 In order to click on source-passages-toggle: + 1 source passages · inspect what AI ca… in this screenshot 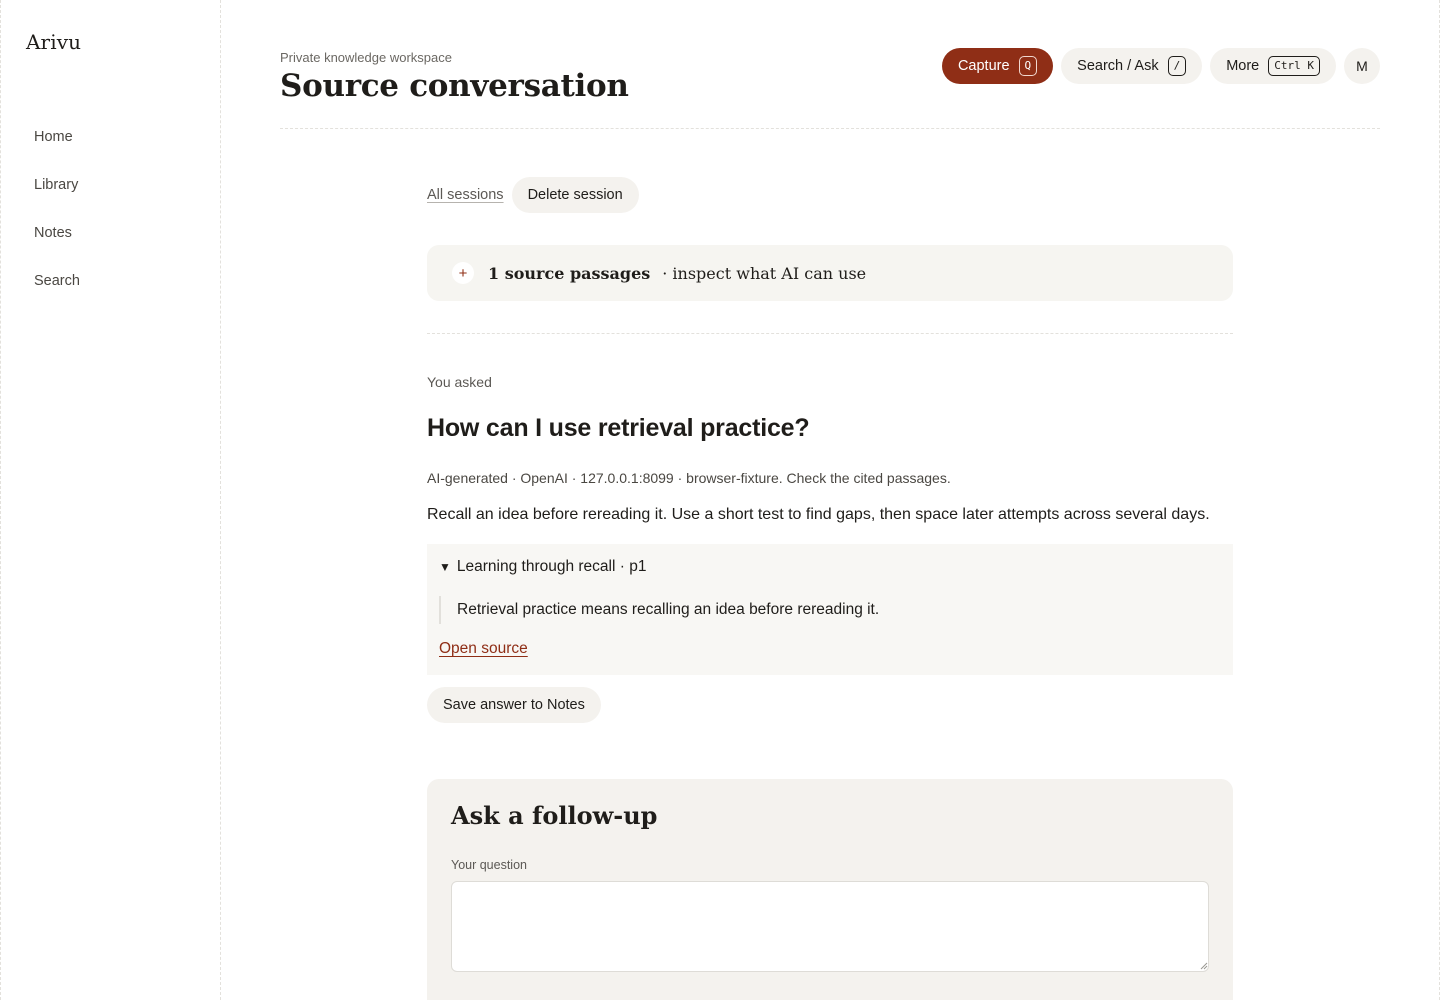, I will do `click(830, 273)`.